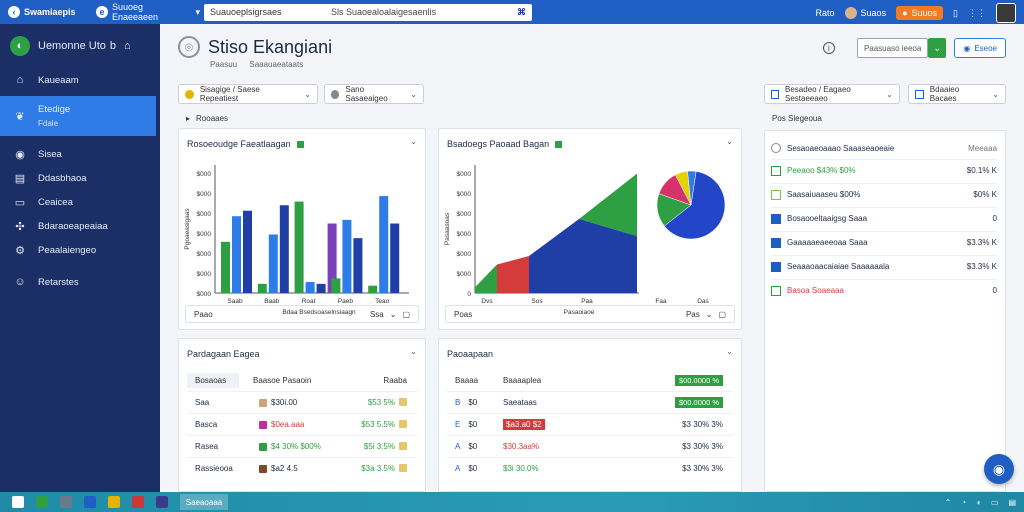 The width and height of the screenshot is (1024, 512). What do you see at coordinates (302, 424) in the screenshot?
I see `table-row: Basca $0ea.aaa $53 5.5%` at bounding box center [302, 424].